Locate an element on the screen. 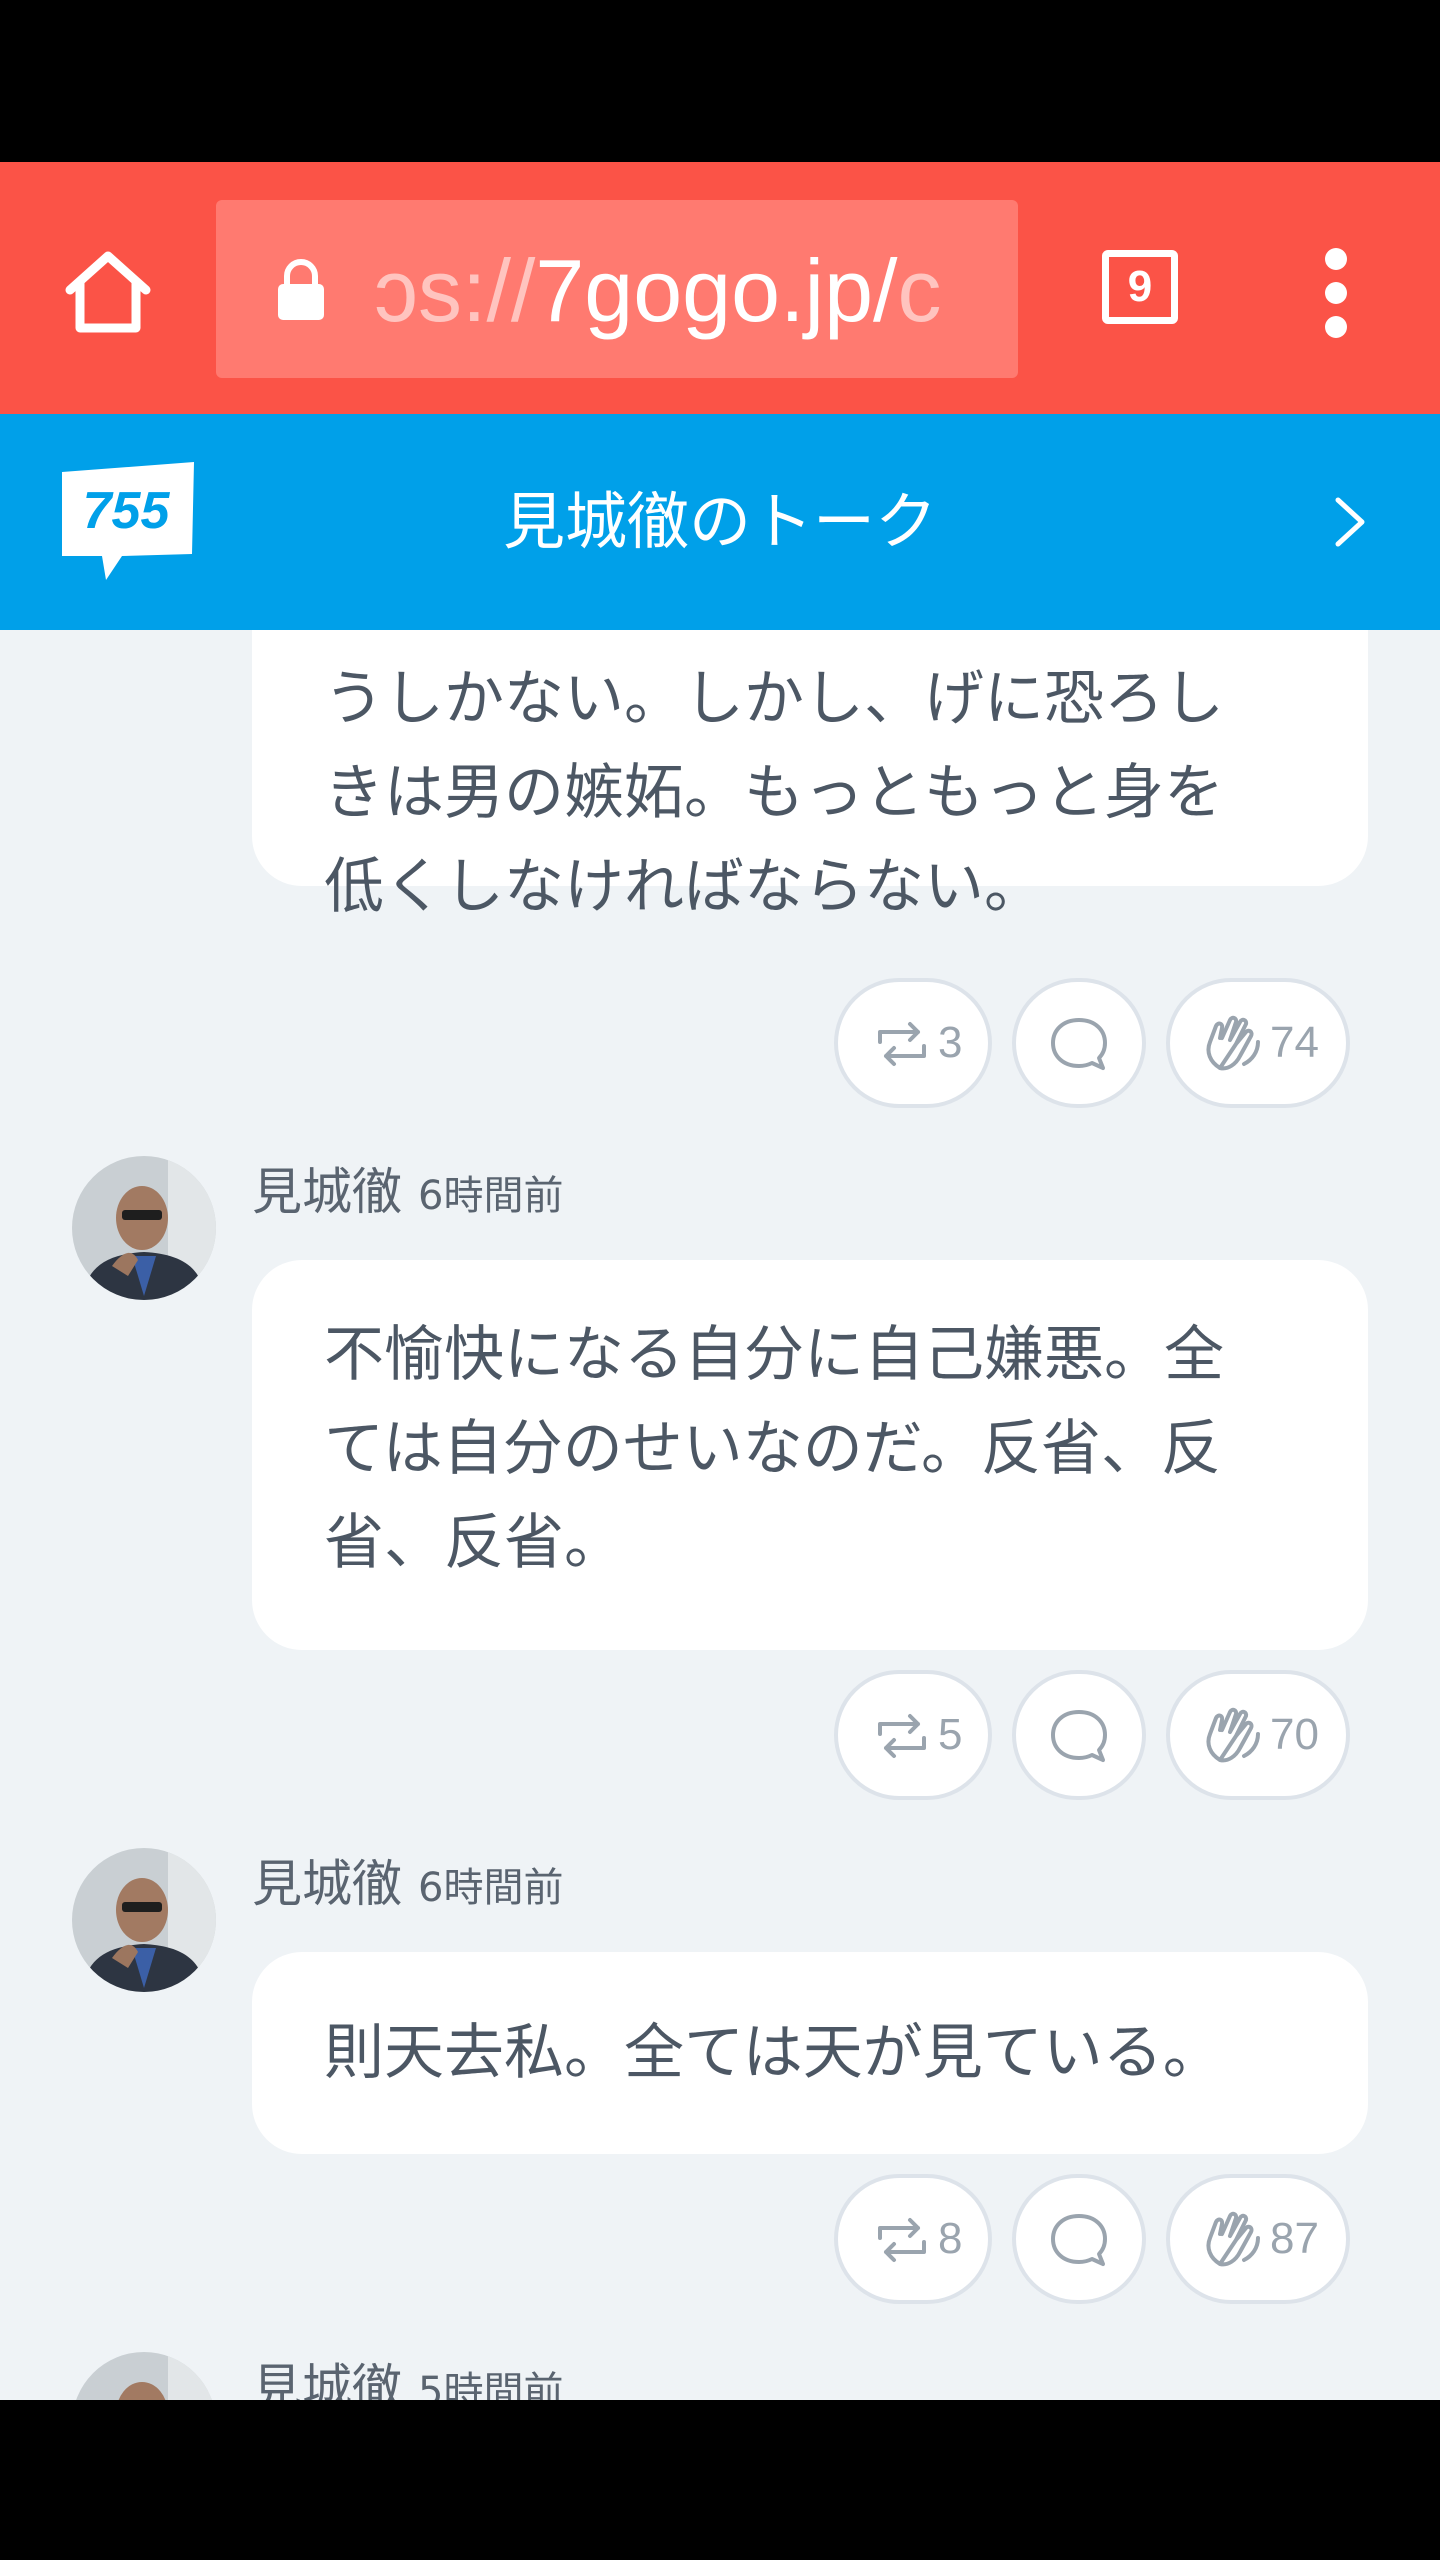 The height and width of the screenshot is (2560, 1440). page-title: 見城徹のトーク is located at coordinates (719, 521).